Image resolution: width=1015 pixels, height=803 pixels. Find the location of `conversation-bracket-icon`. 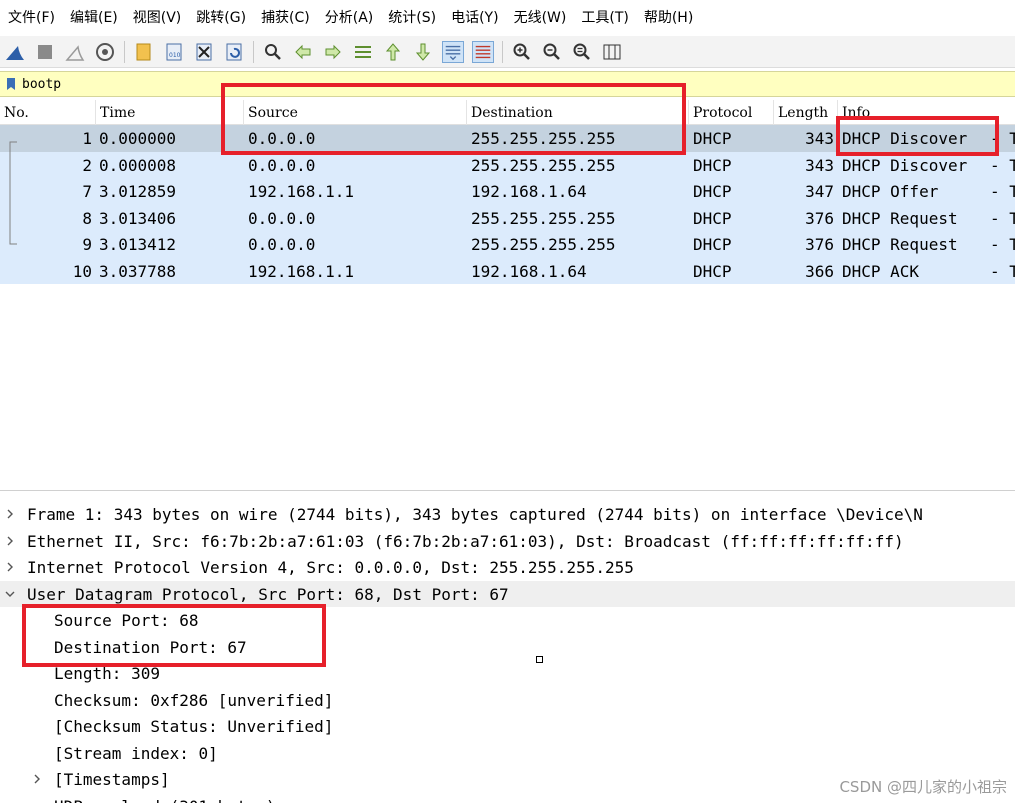

conversation-bracket-icon is located at coordinates (13, 193).